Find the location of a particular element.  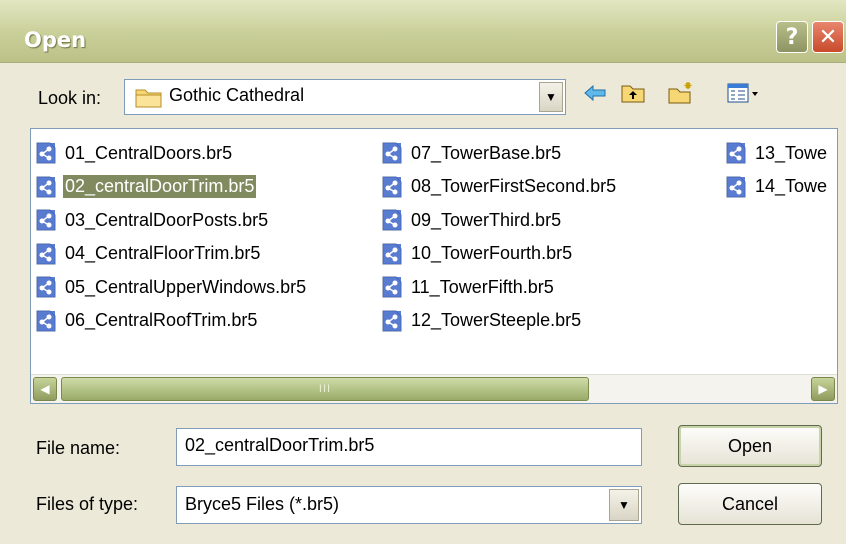

file-type-dropdown-button: ▼ is located at coordinates (624, 505).